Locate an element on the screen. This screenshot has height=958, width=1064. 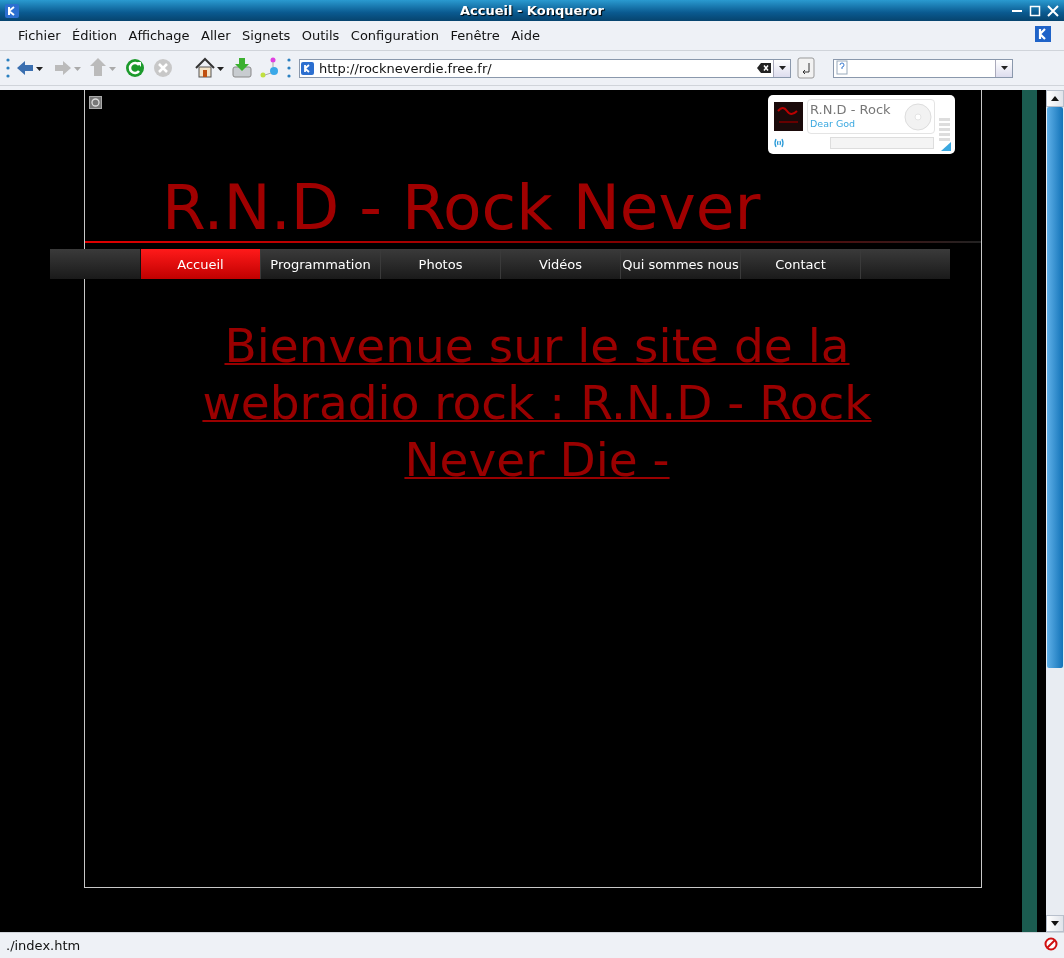
resize-corner-icon is located at coordinates (946, 146).